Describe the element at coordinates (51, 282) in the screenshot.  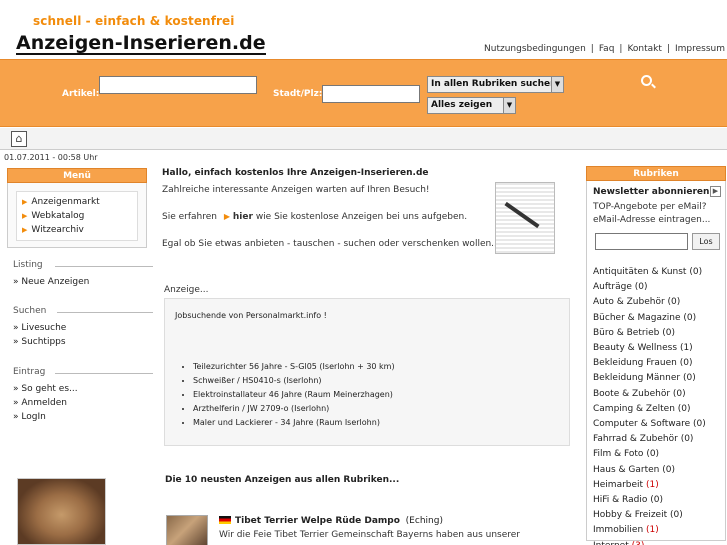
I see `link-neue-anzeigen: » Neue Anzeigen` at that location.